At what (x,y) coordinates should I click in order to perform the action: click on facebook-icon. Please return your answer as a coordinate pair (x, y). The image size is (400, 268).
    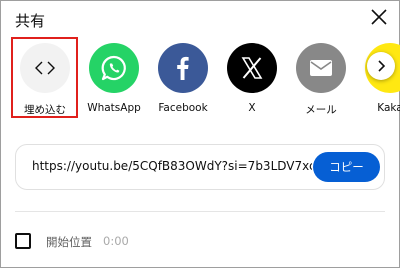
    Looking at the image, I should click on (183, 68).